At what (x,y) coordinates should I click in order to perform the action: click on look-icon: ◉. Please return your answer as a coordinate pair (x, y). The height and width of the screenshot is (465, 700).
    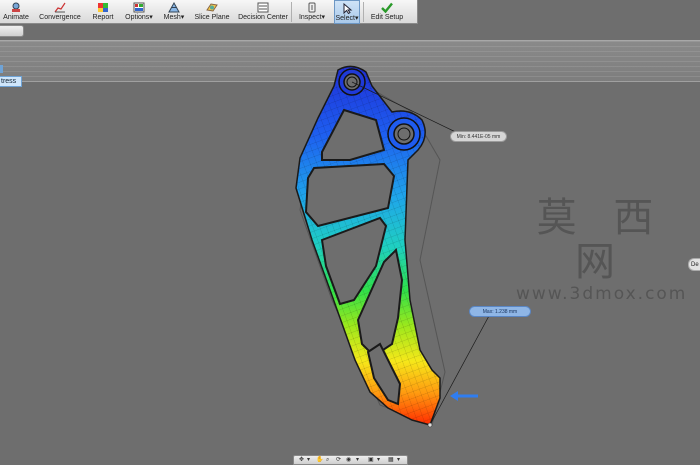
    Looking at the image, I should click on (348, 460).